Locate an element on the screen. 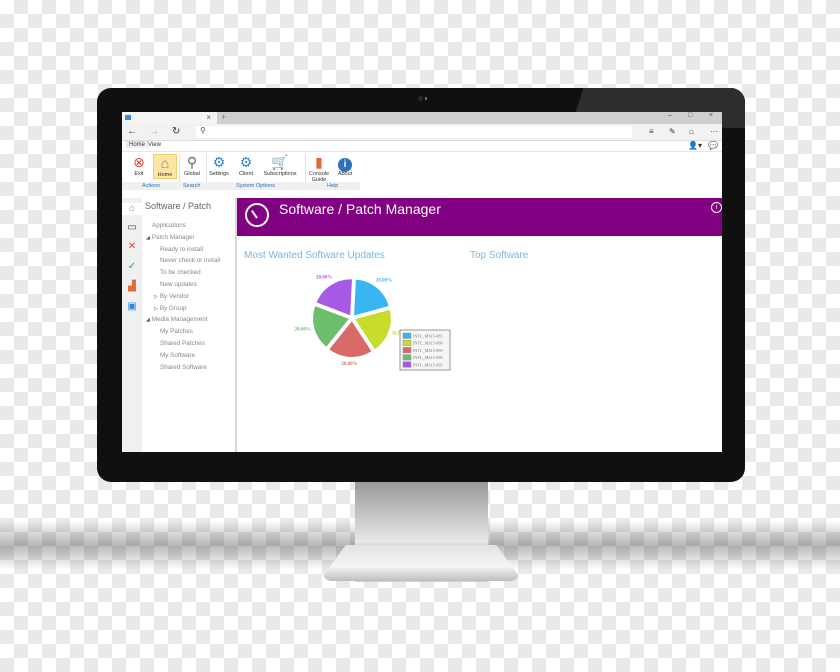  tree-item-to-be-checked: To be checked is located at coordinates (188, 275).